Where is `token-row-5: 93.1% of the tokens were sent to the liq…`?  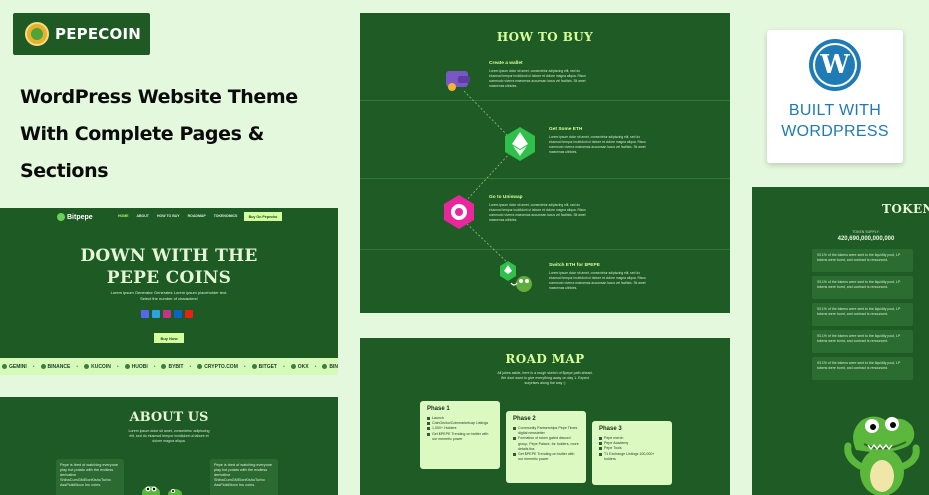 token-row-5: 93.1% of the tokens were sent to the liq… is located at coordinates (862, 368).